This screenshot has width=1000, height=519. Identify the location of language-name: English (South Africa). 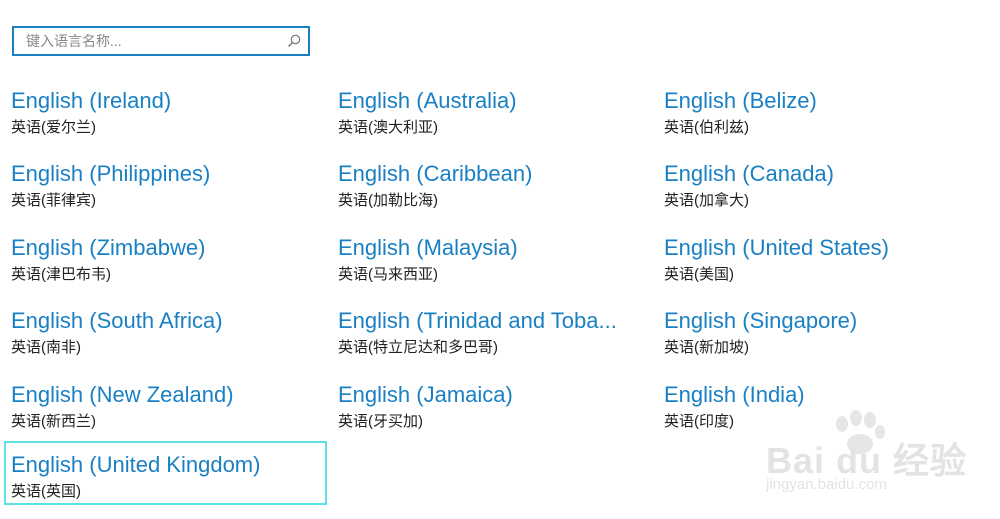
(117, 320).